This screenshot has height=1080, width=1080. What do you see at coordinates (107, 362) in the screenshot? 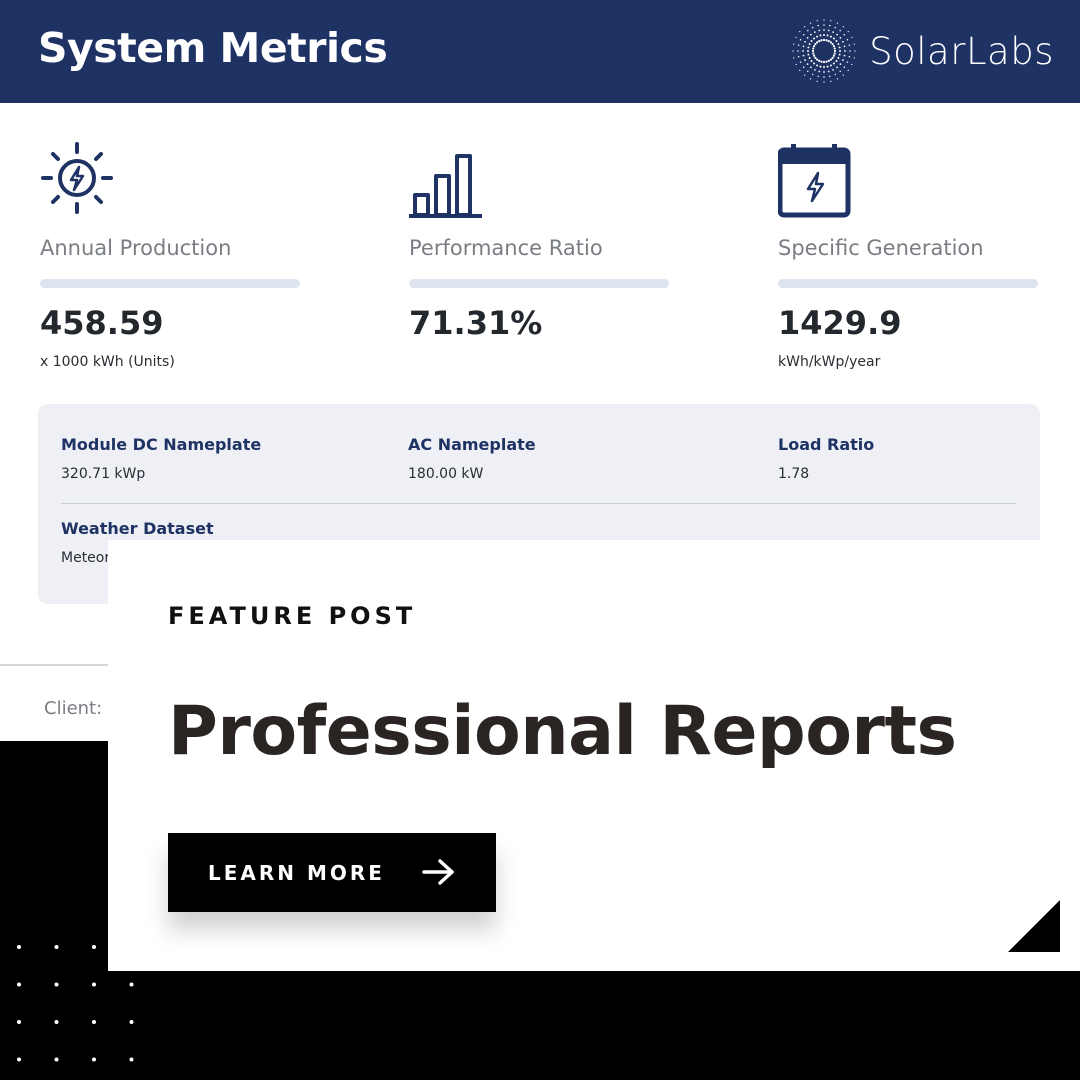
I see `metric-unit: x 1000 kWh (Units)` at bounding box center [107, 362].